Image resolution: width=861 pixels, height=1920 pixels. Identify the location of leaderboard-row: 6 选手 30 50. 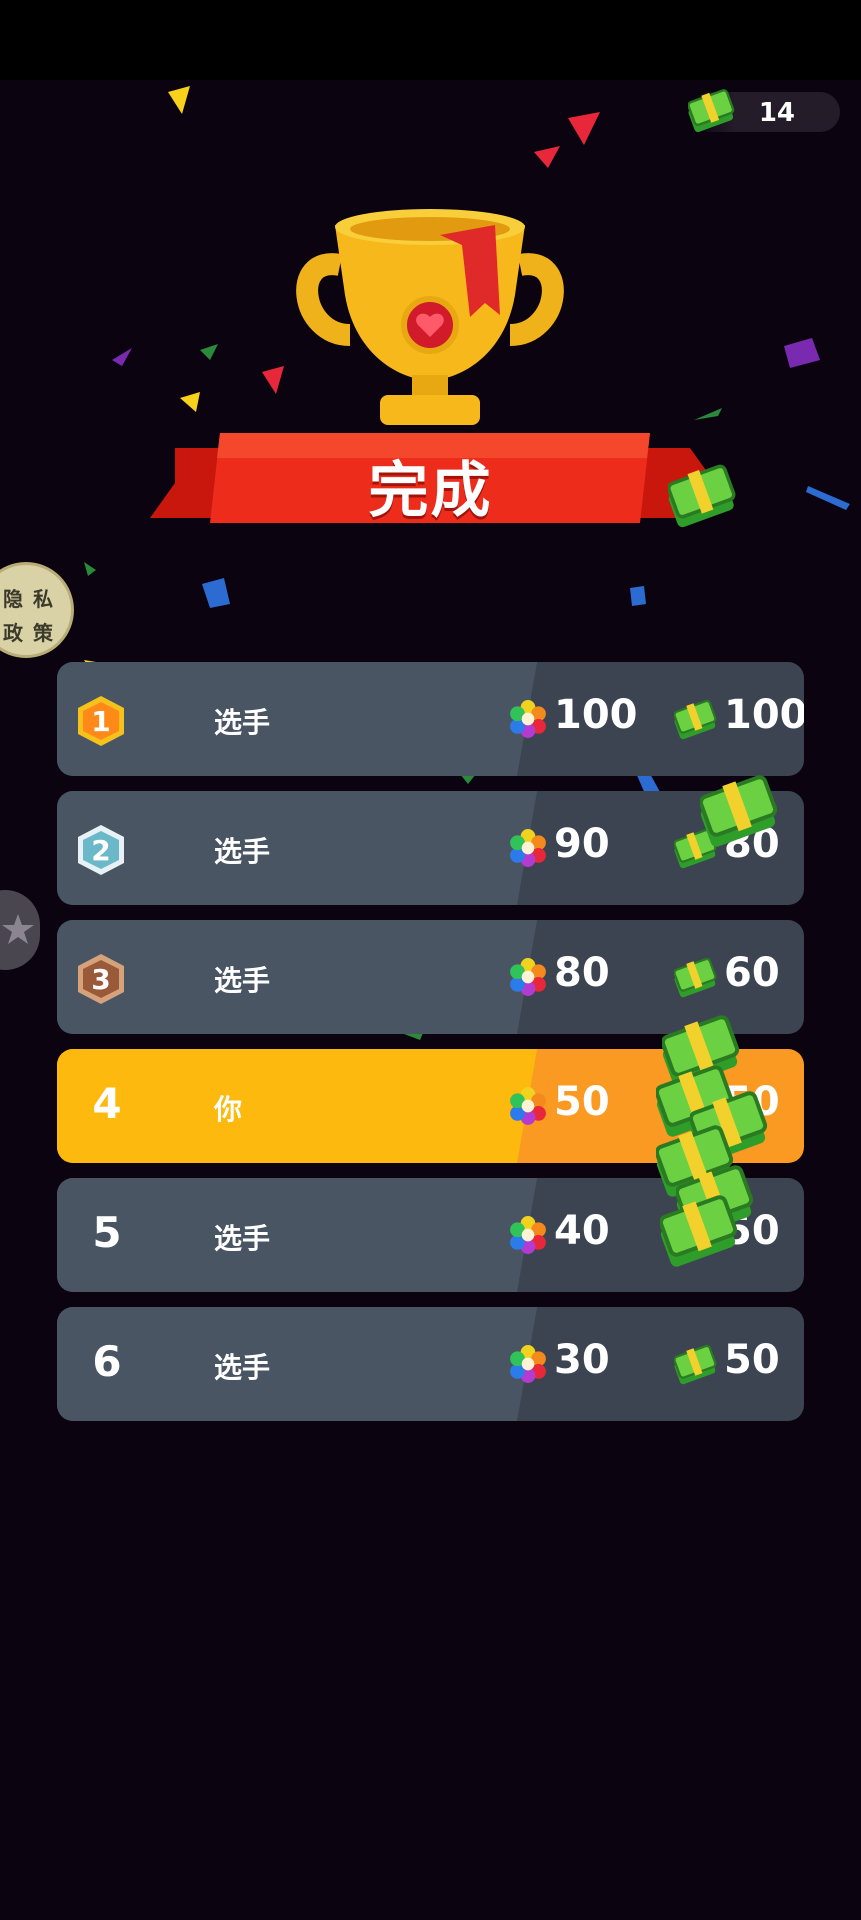
(430, 1364).